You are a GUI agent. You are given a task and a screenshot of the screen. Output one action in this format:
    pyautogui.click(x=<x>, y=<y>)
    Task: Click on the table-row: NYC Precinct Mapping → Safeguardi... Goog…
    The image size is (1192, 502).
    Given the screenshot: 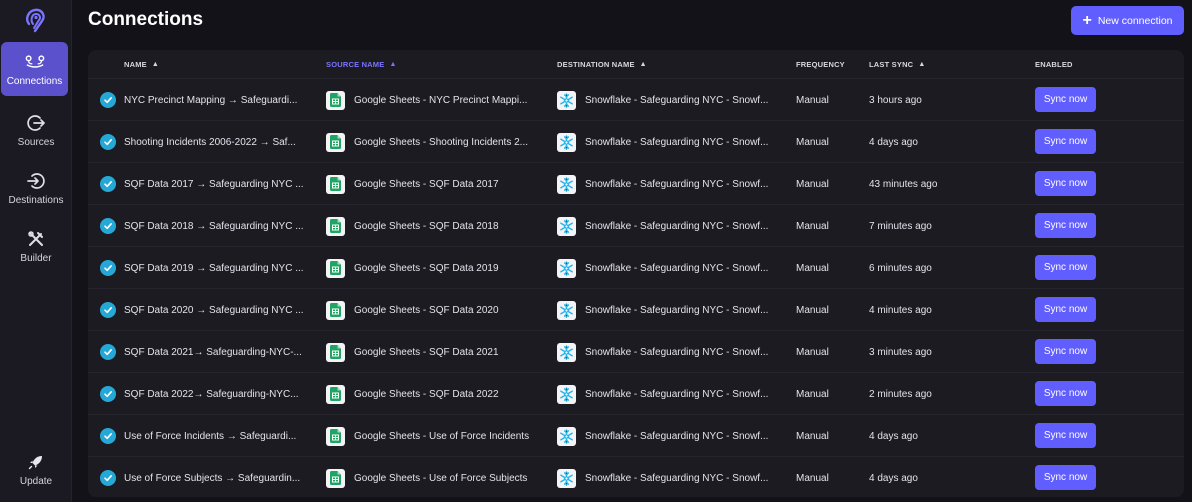 What is the action you would take?
    pyautogui.click(x=636, y=99)
    